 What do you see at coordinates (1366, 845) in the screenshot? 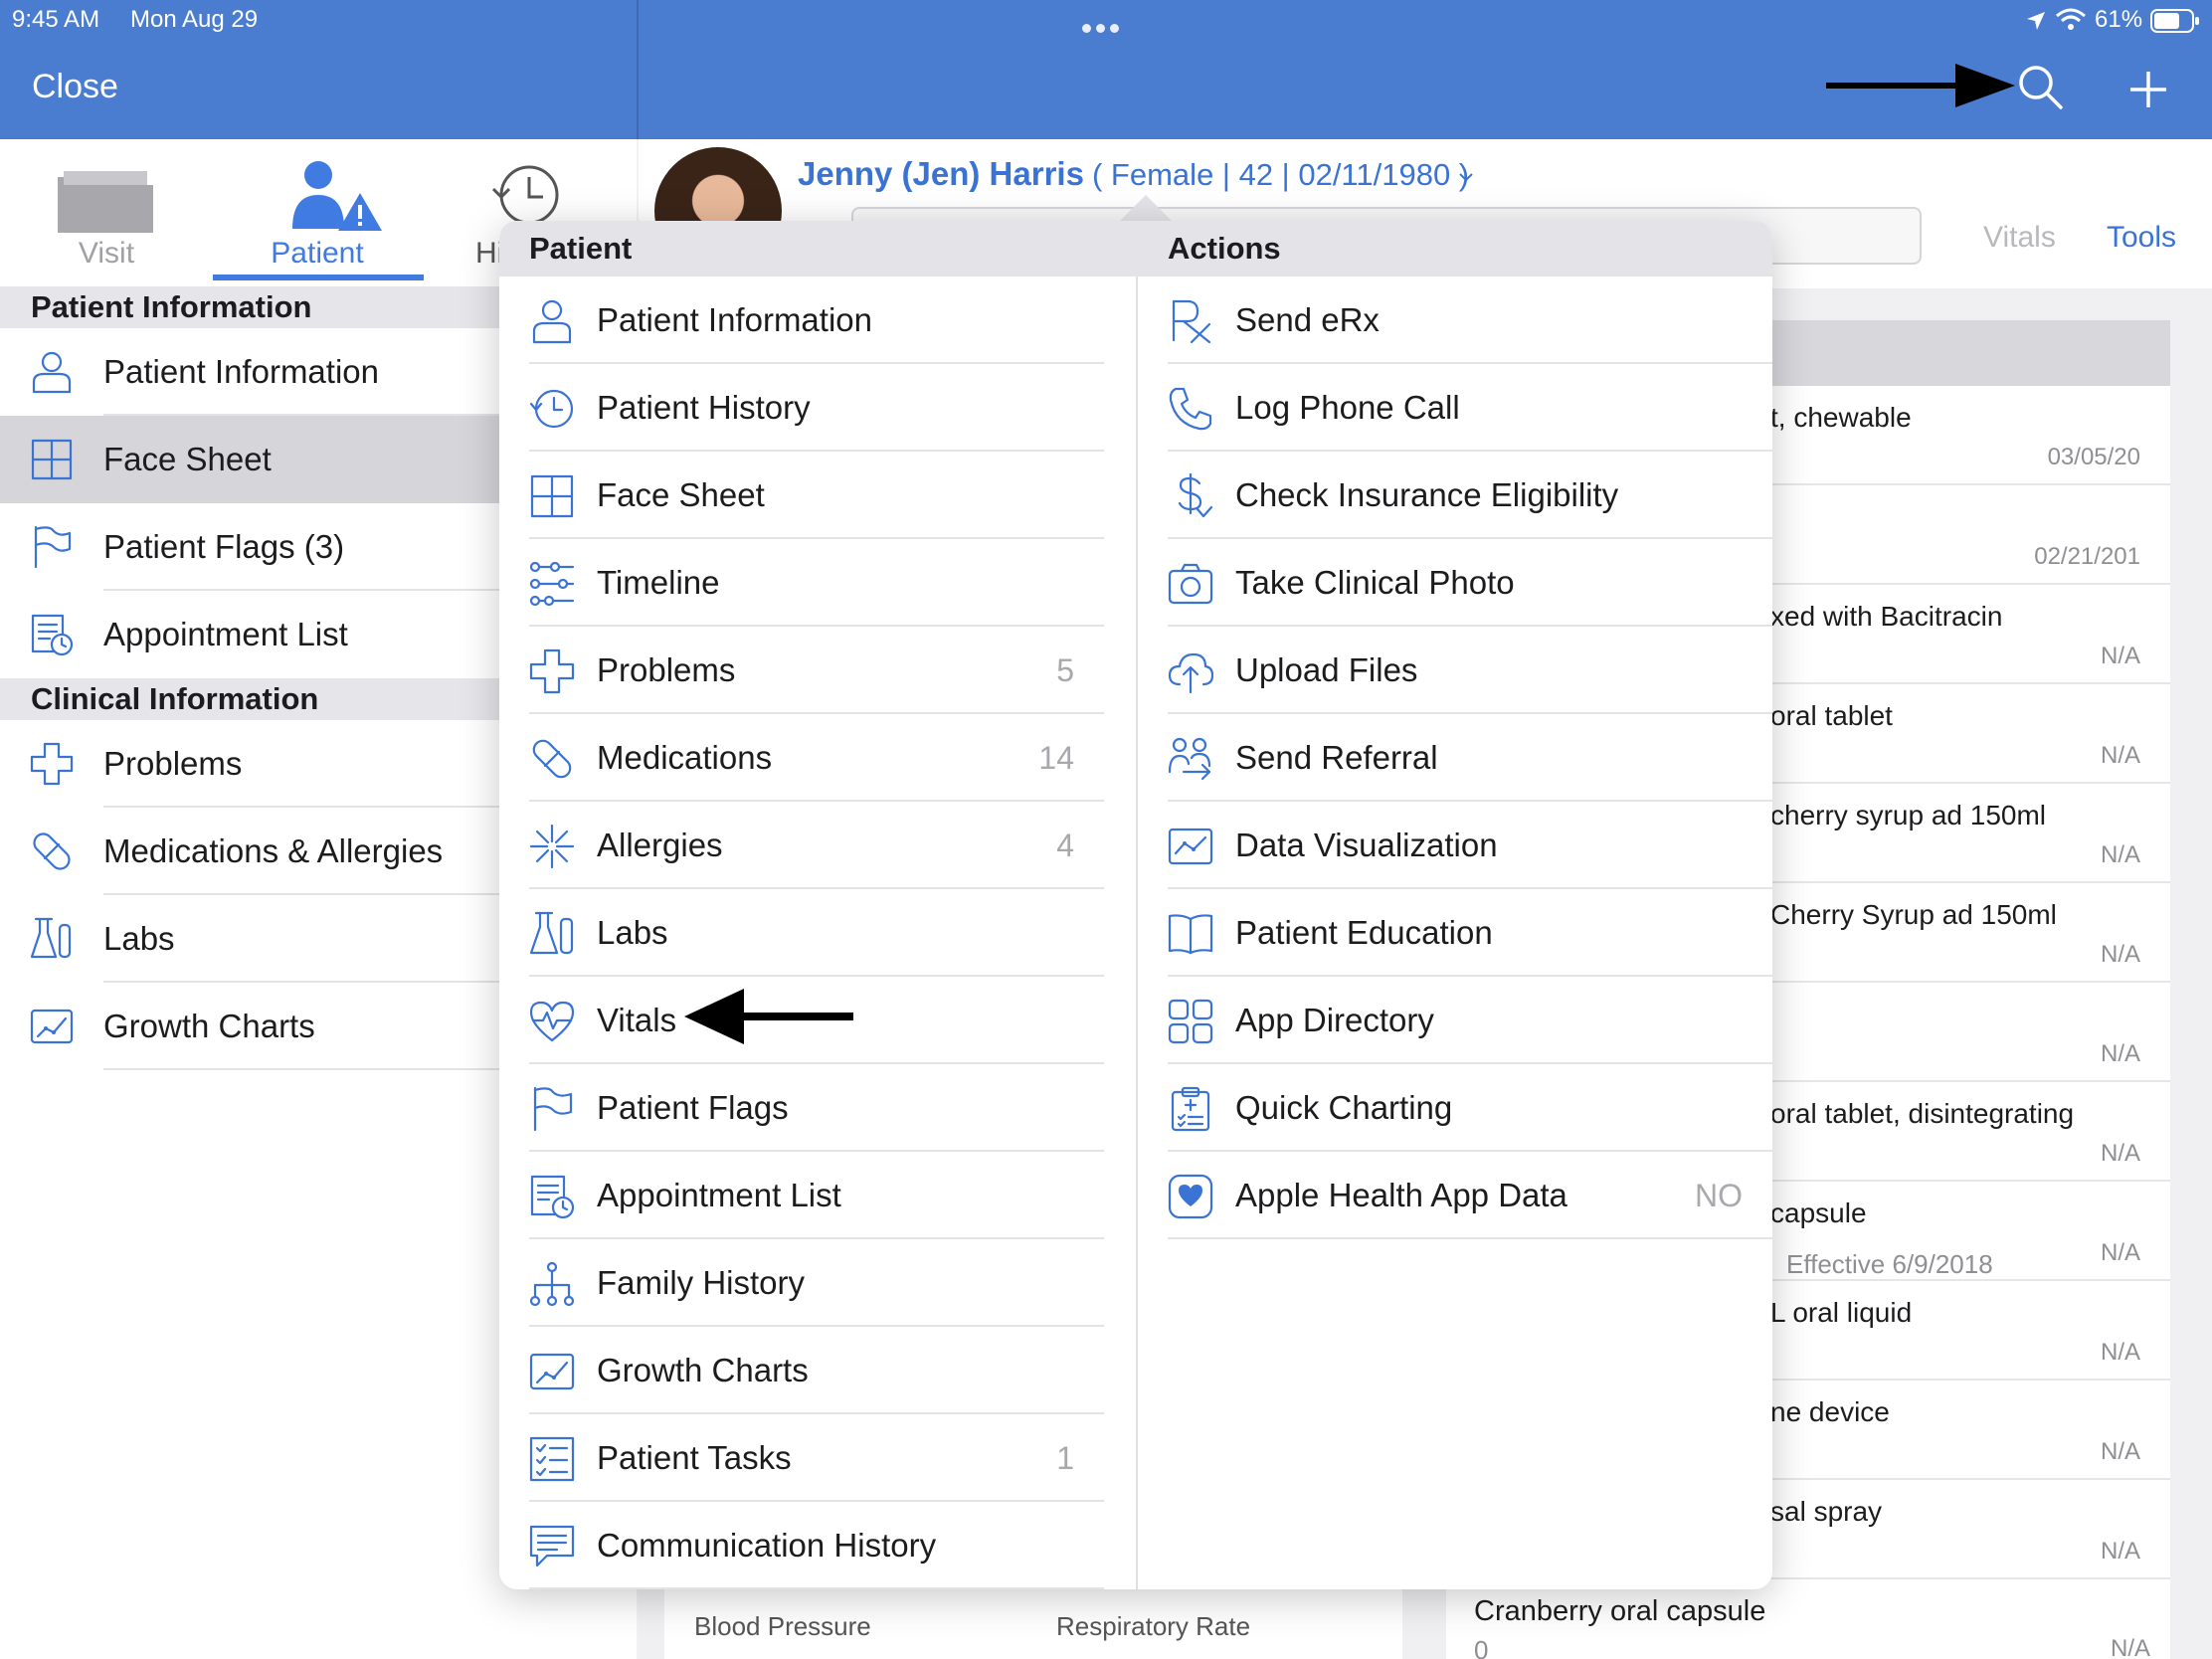
I see `action-item-label: Data Visualization` at bounding box center [1366, 845].